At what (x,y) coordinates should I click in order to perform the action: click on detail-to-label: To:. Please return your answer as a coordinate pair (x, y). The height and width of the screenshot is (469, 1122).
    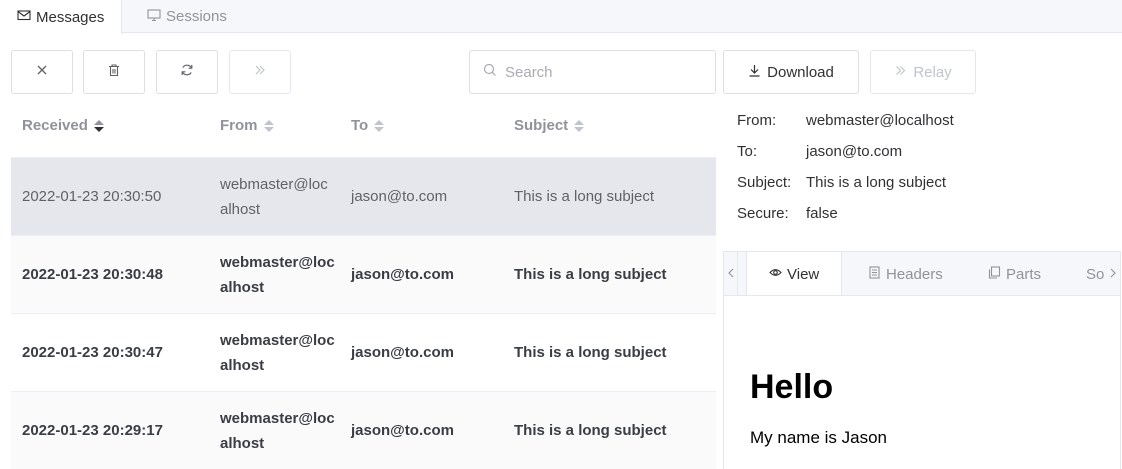
    Looking at the image, I should click on (747, 151).